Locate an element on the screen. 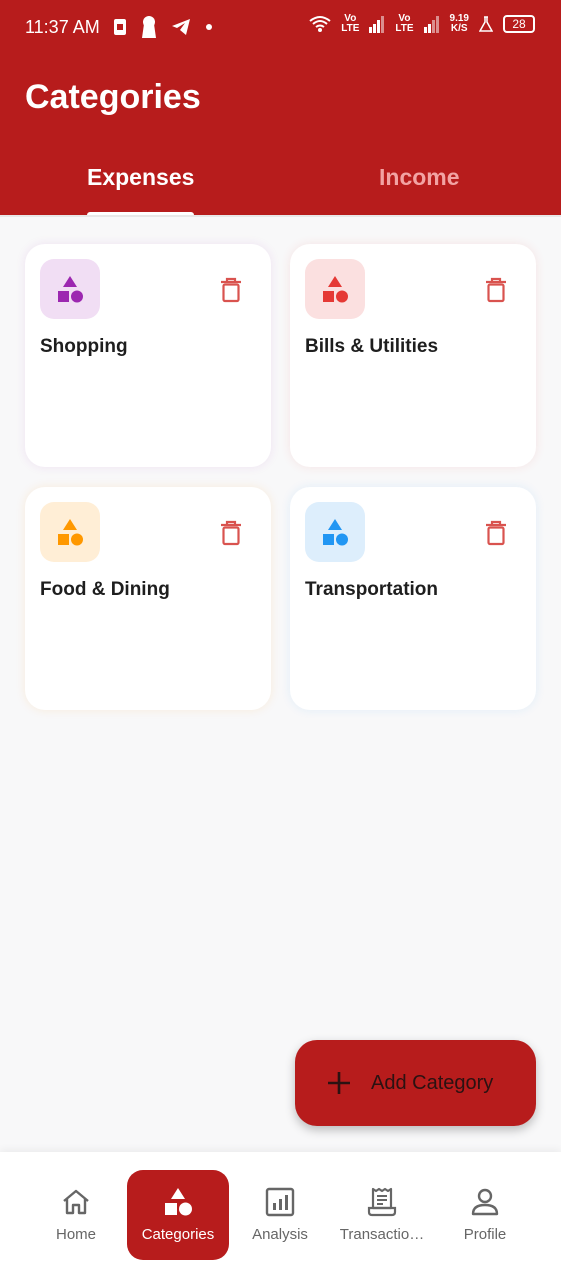  category-card-food-dining: Food & Dining is located at coordinates (148, 598).